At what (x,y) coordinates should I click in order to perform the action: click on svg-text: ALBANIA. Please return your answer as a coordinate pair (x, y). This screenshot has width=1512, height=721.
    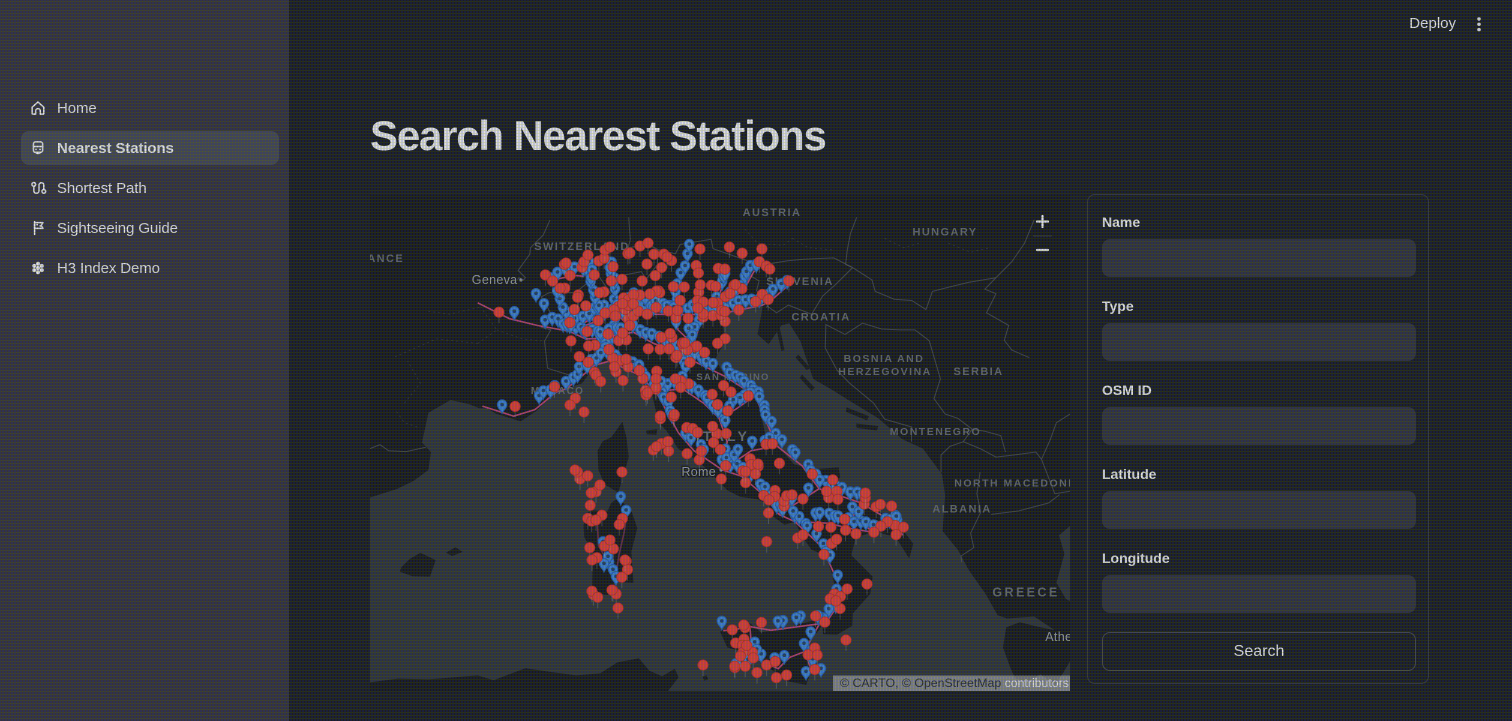
    Looking at the image, I should click on (961, 510).